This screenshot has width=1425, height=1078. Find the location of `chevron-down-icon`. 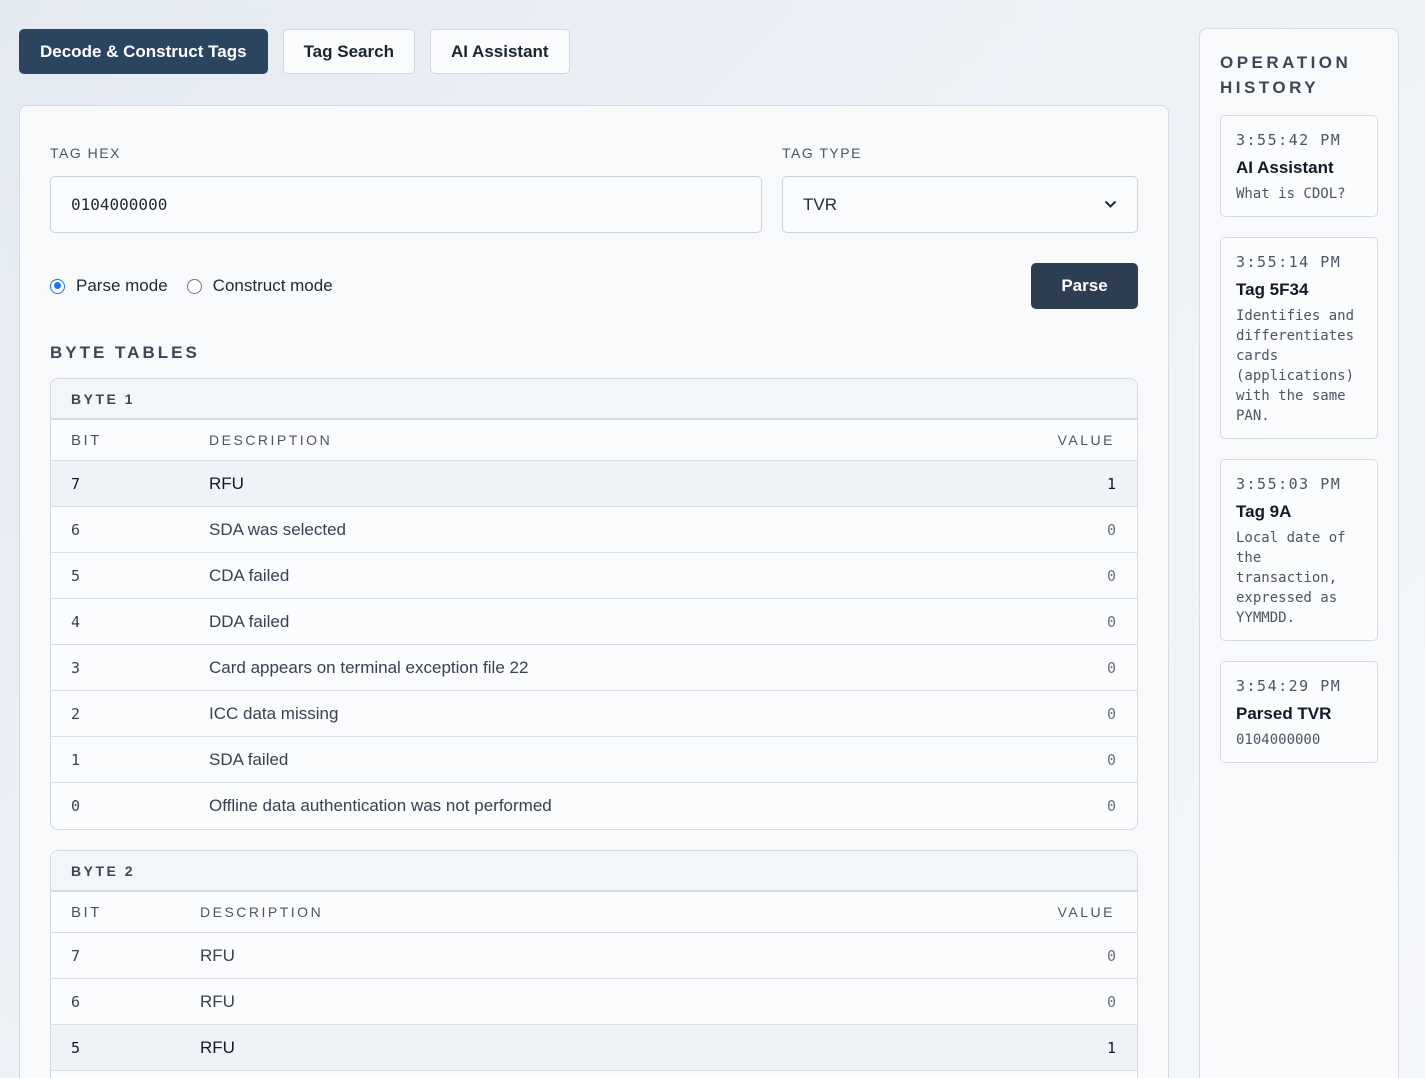

chevron-down-icon is located at coordinates (1110, 204).